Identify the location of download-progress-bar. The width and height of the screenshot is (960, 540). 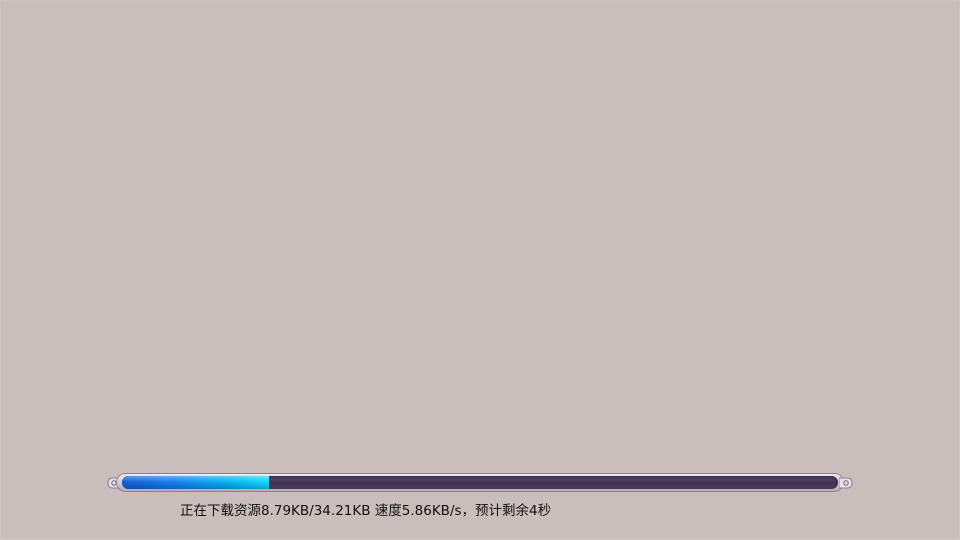
(480, 483).